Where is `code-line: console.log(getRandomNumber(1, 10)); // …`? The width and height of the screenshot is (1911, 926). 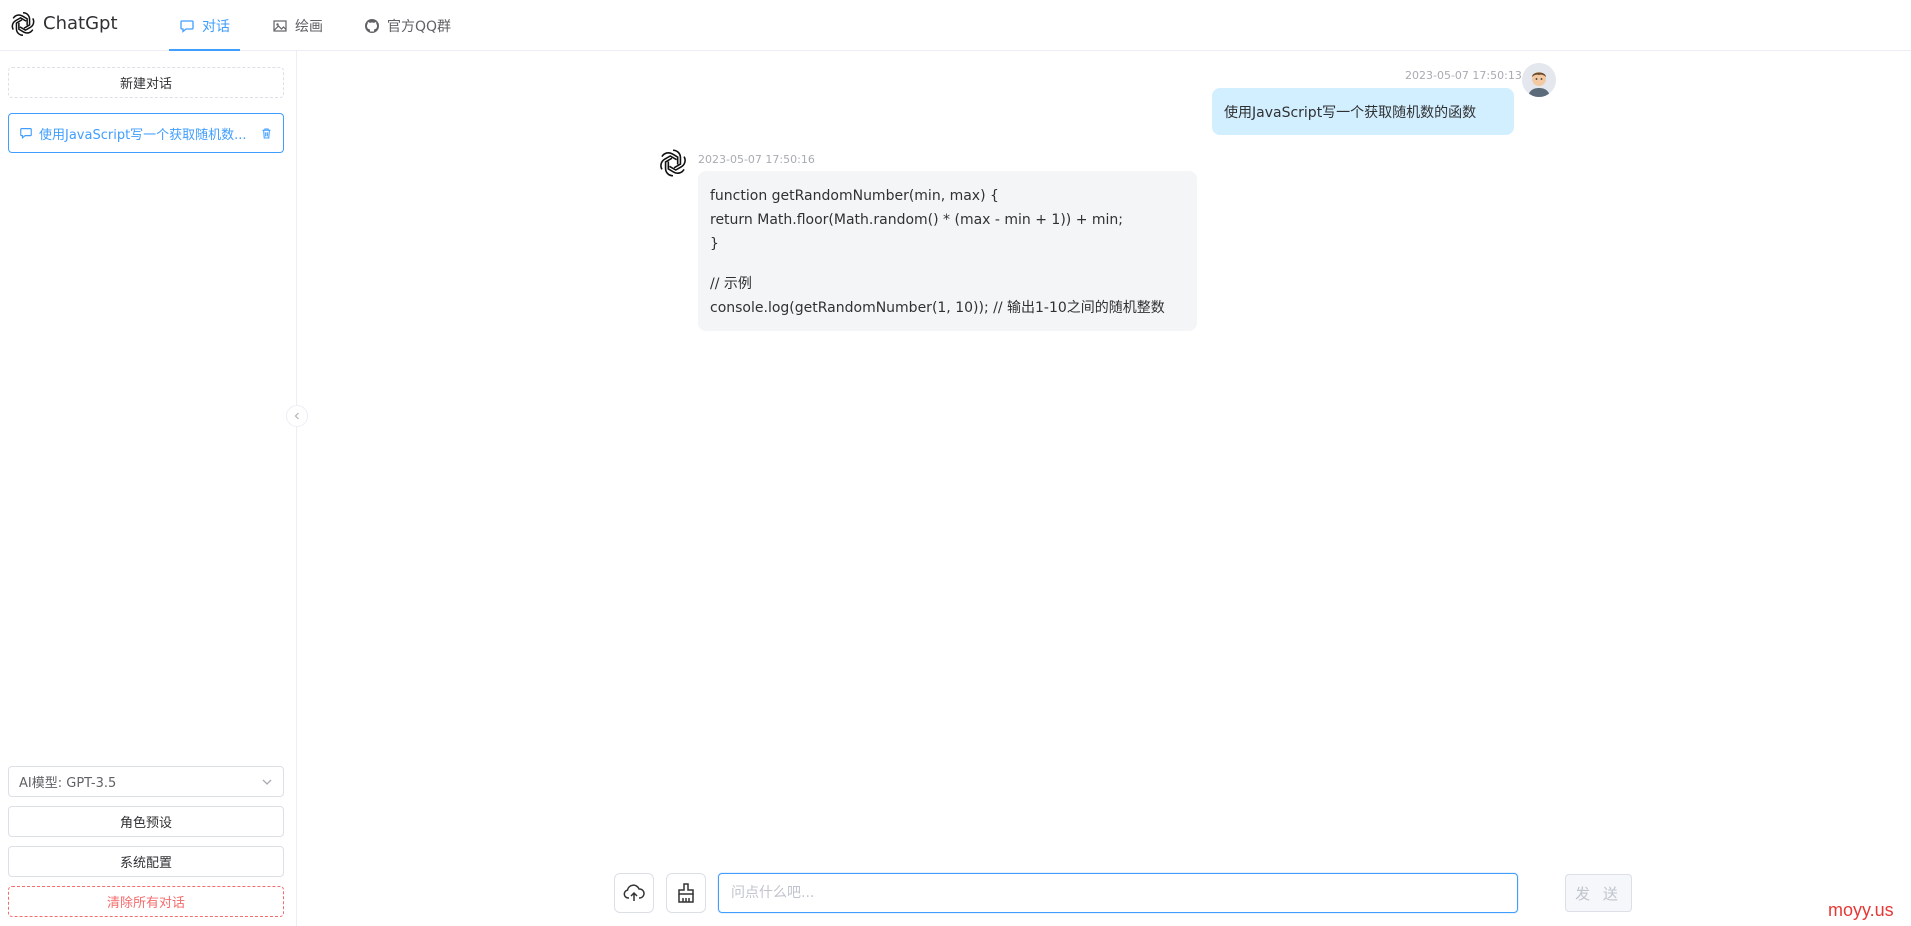
code-line: console.log(getRandomNumber(1, 10)); // … is located at coordinates (937, 308).